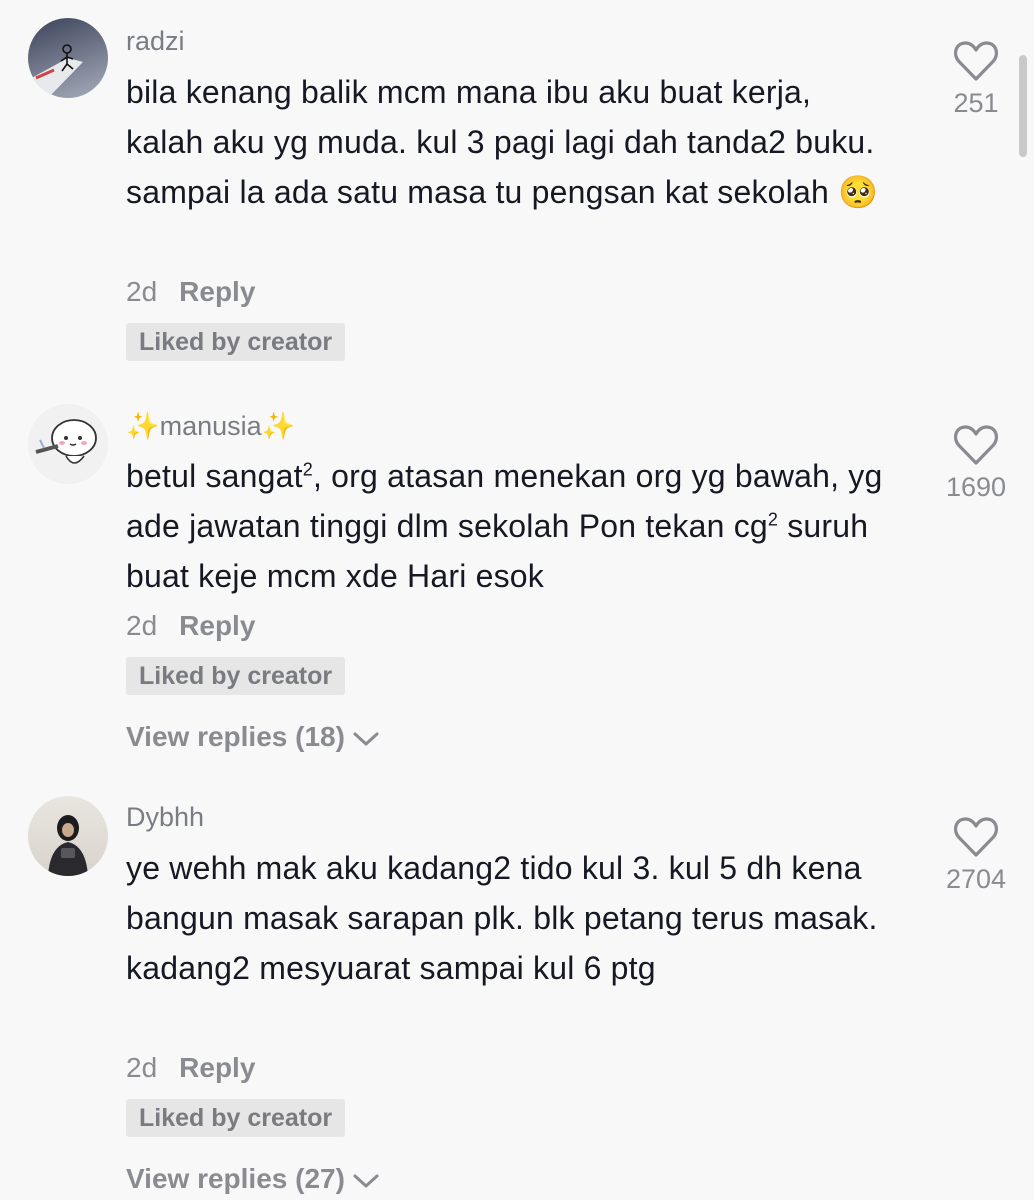 Image resolution: width=1034 pixels, height=1200 pixels. What do you see at coordinates (976, 879) in the screenshot?
I see `like-count: 2704` at bounding box center [976, 879].